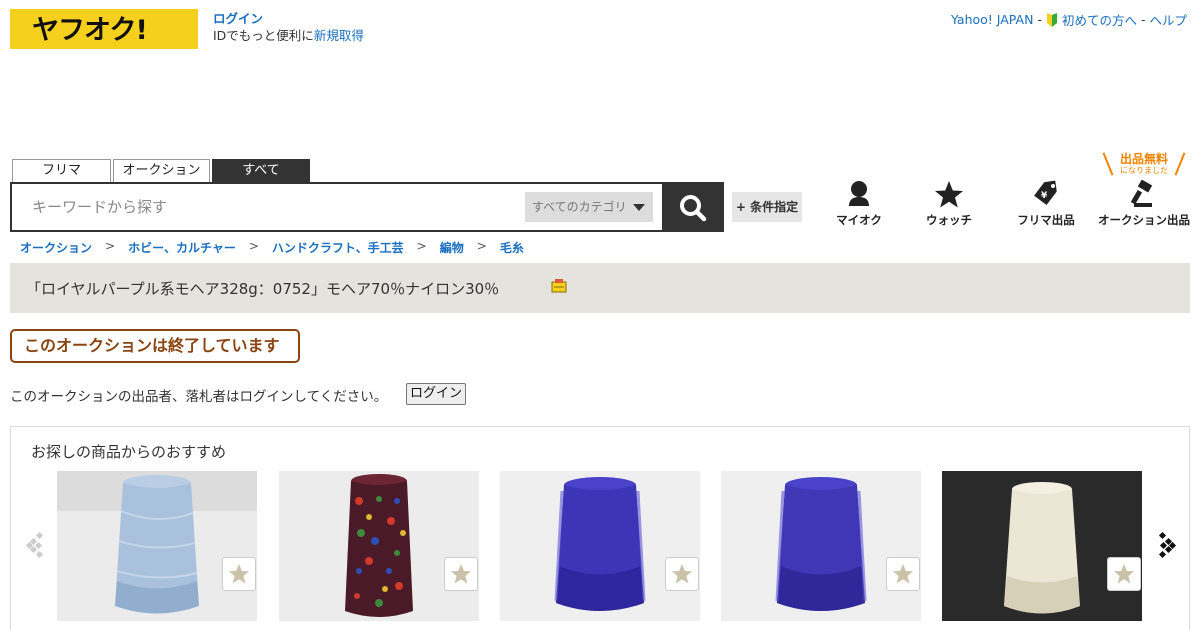 The width and height of the screenshot is (1200, 630). I want to click on yahuoku-logo: ヤフオク!, so click(104, 29).